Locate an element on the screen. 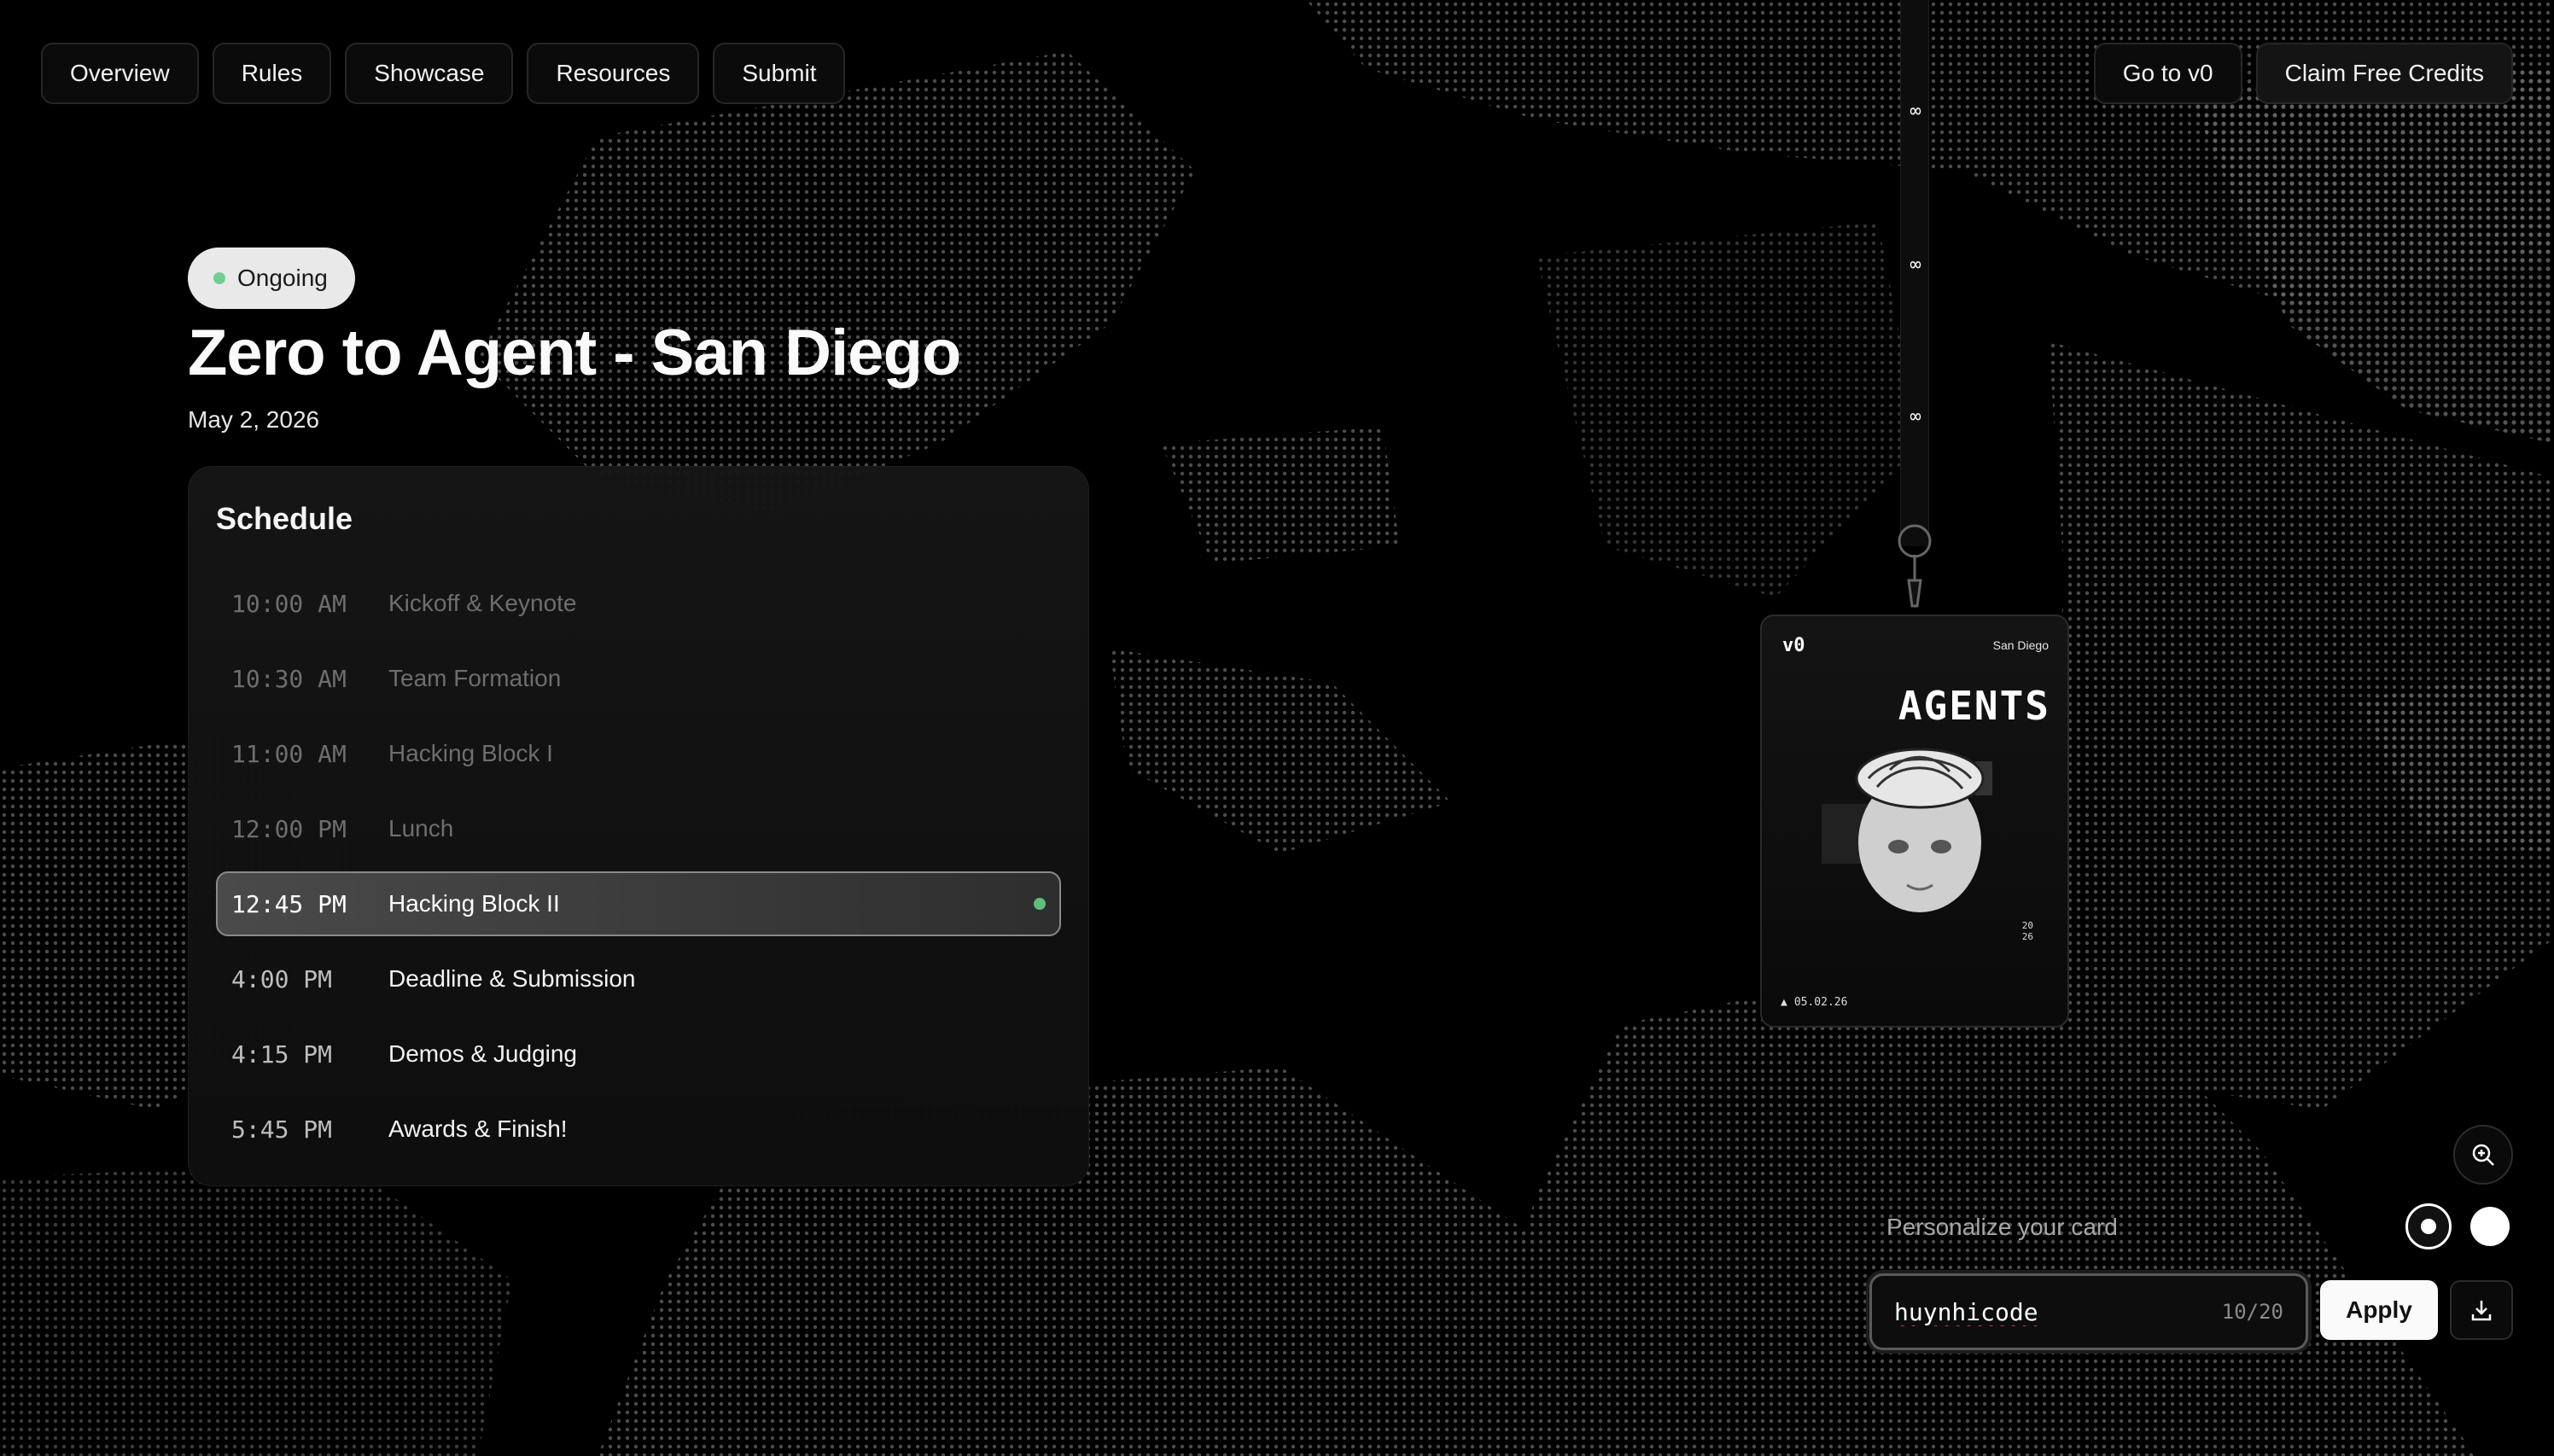 This screenshot has height=1456, width=2554. selected-indicator is located at coordinates (2428, 1226).